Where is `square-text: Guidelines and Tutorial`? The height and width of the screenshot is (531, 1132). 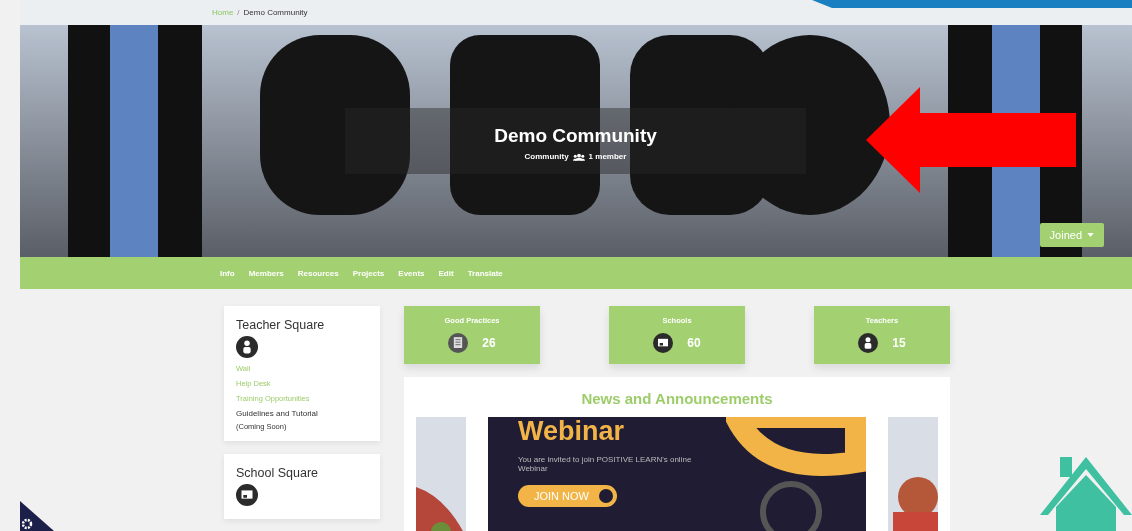 square-text: Guidelines and Tutorial is located at coordinates (277, 413).